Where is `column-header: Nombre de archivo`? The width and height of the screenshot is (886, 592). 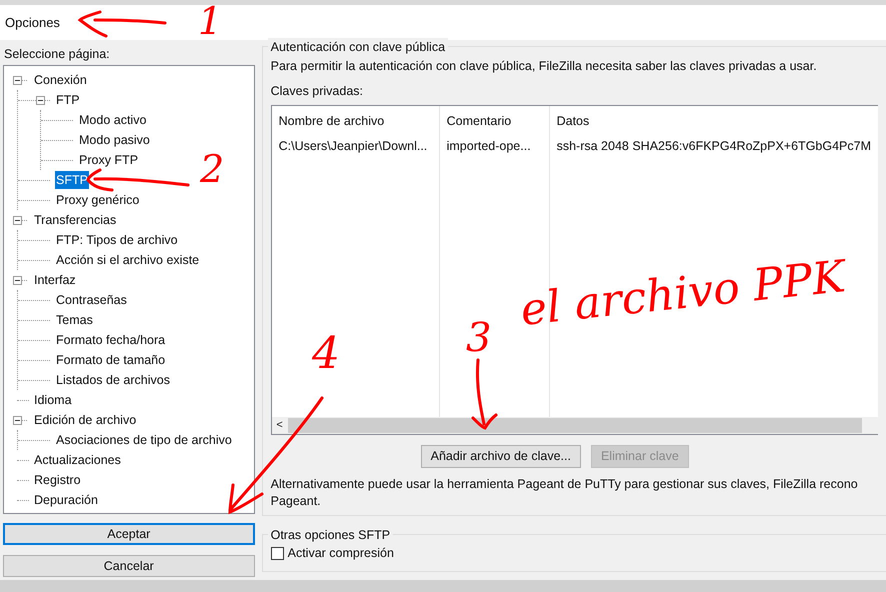 column-header: Nombre de archivo is located at coordinates (355, 121).